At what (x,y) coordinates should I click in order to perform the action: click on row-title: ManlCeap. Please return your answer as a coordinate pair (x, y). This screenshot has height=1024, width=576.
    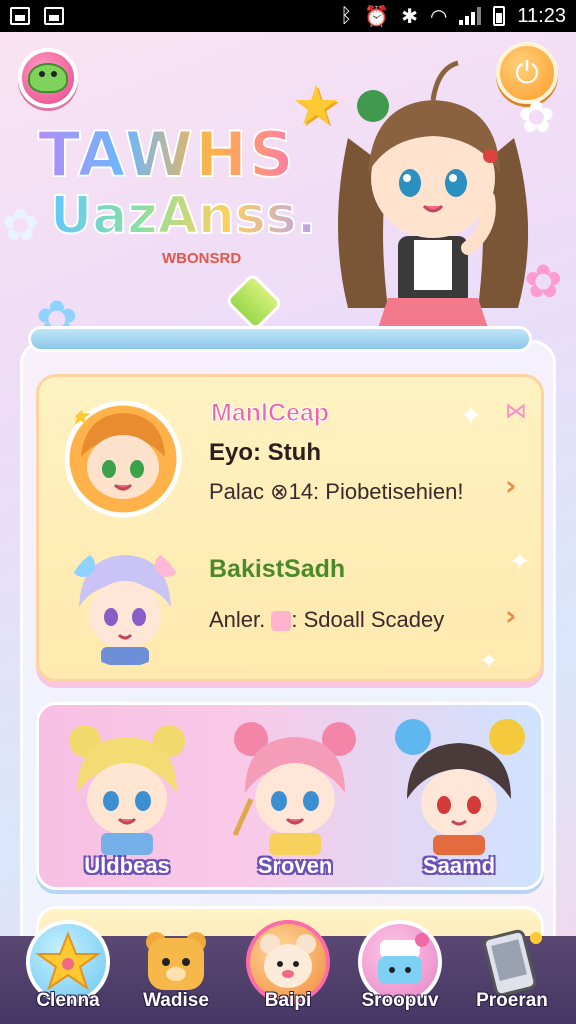
    Looking at the image, I should click on (270, 413).